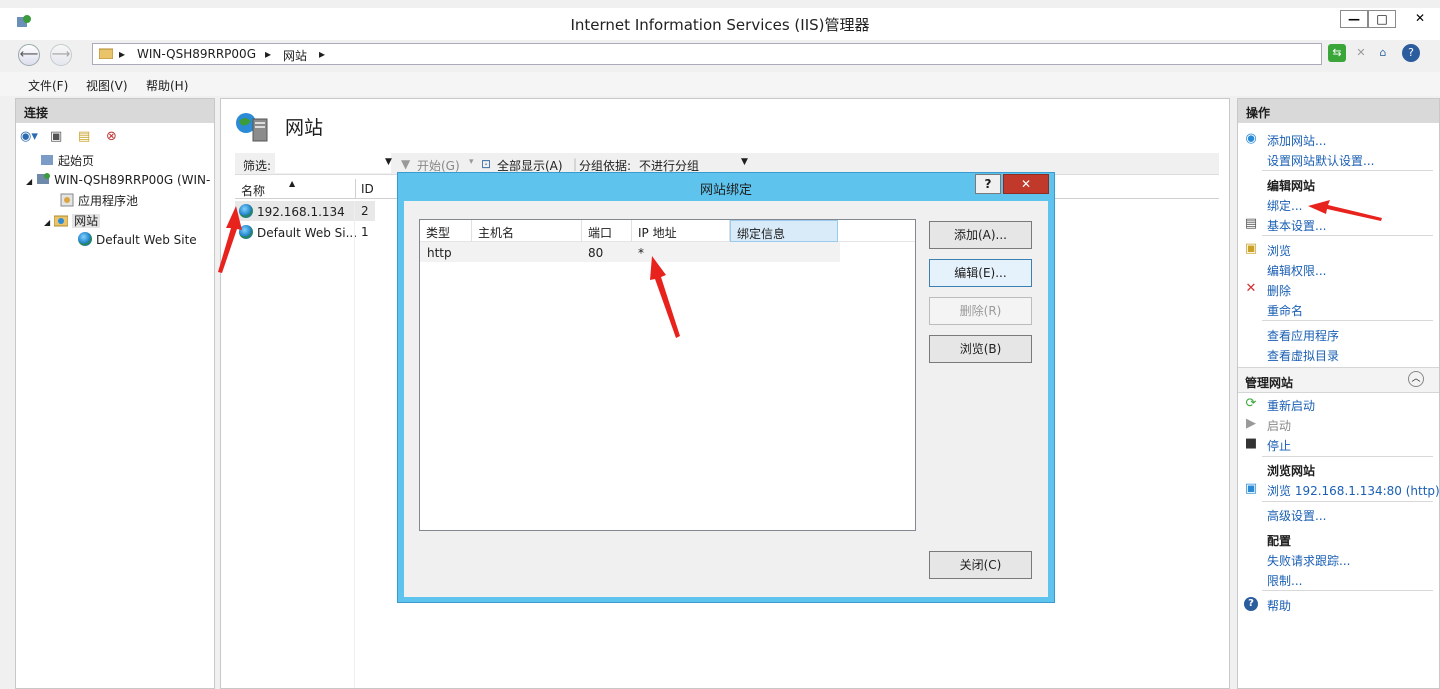 The height and width of the screenshot is (689, 1440). I want to click on col-binding-info: 绑定信息, so click(784, 231).